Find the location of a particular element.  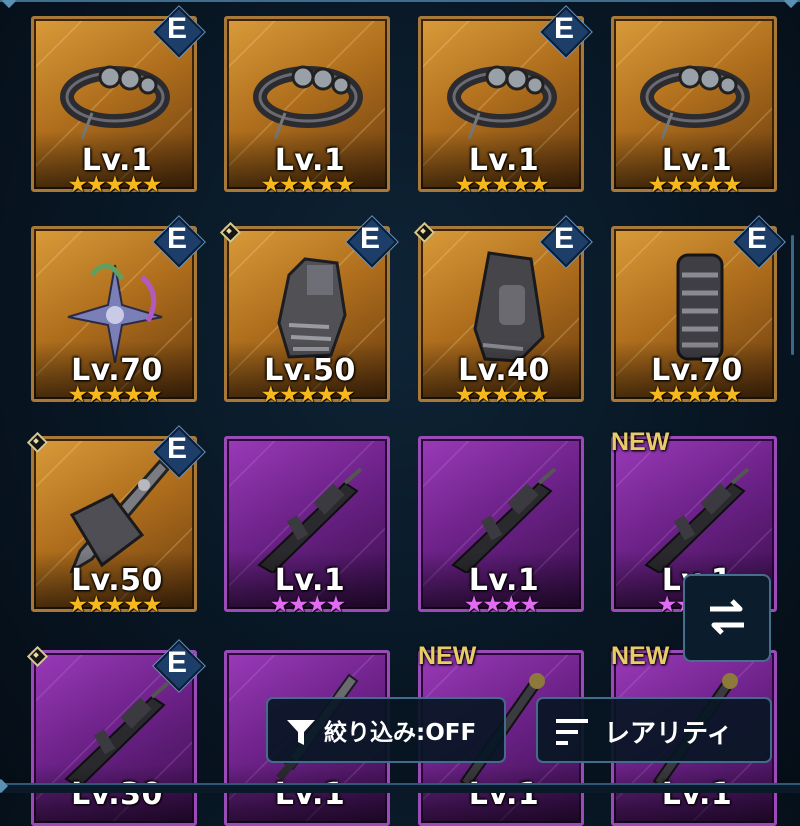

item-card: Lv.30 E is located at coordinates (115, 733).